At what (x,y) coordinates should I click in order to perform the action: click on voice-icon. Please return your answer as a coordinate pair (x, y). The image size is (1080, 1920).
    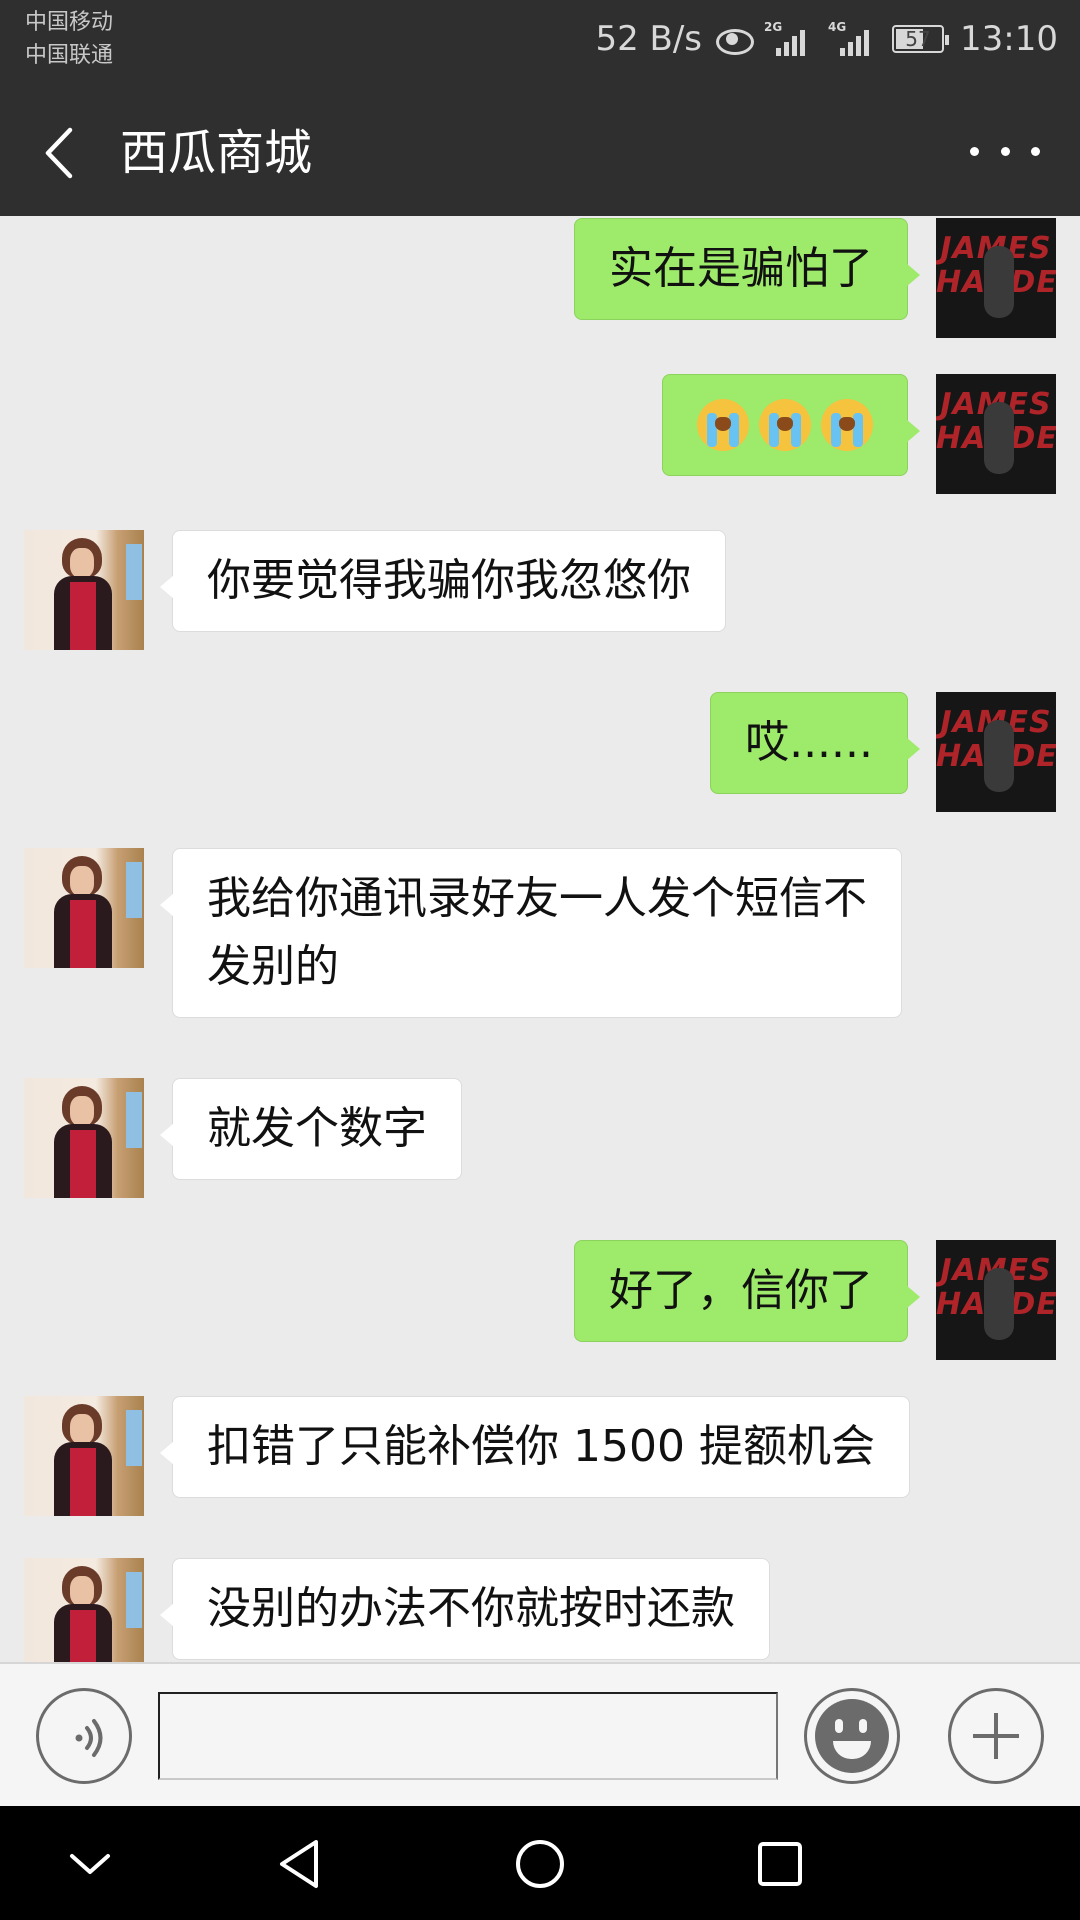
    Looking at the image, I should click on (89, 1738).